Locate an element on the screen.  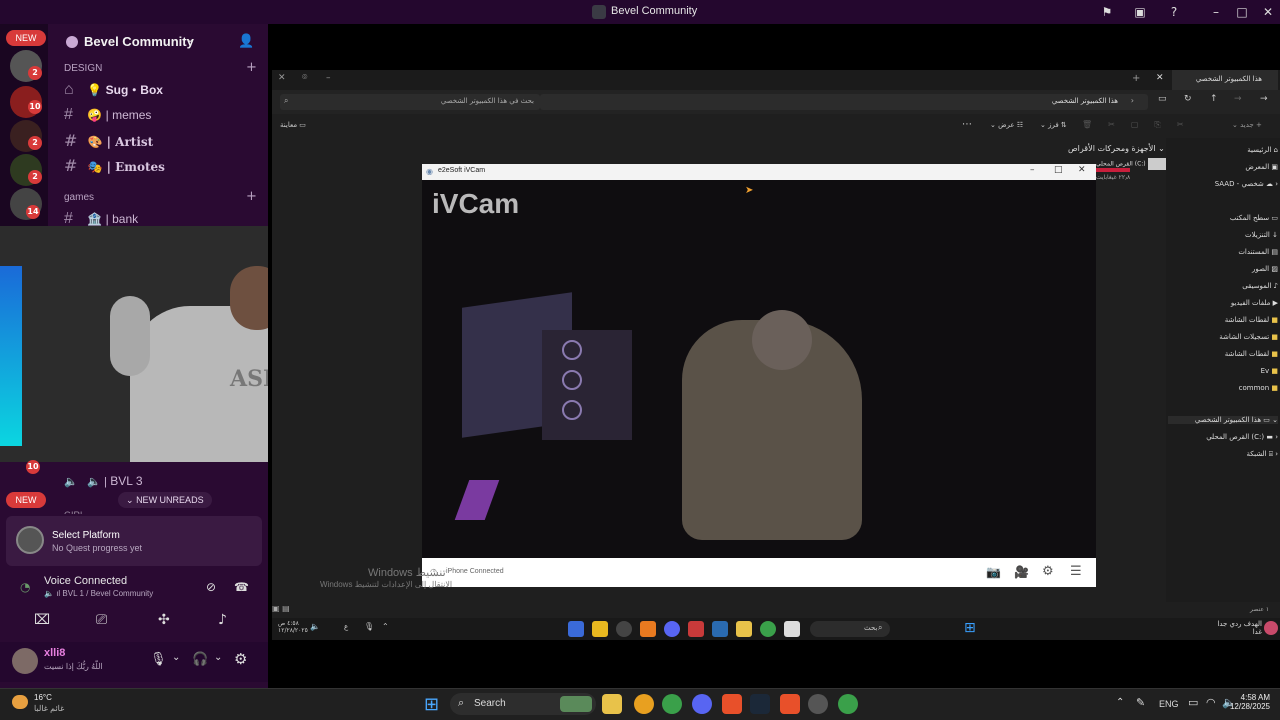
menu-icon: ☰ is located at coordinates (1076, 571).